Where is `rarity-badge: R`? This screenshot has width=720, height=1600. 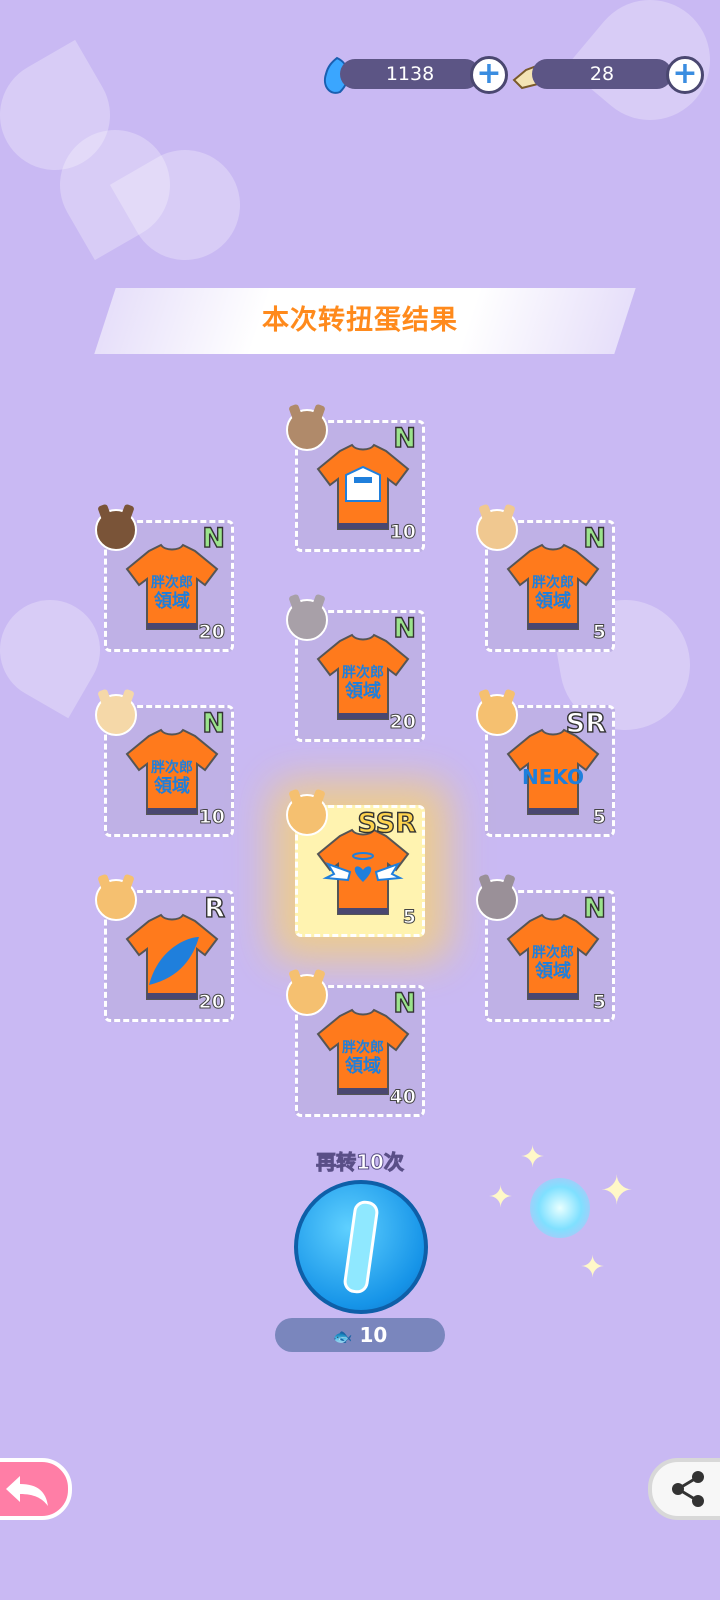
rarity-badge: R is located at coordinates (215, 908).